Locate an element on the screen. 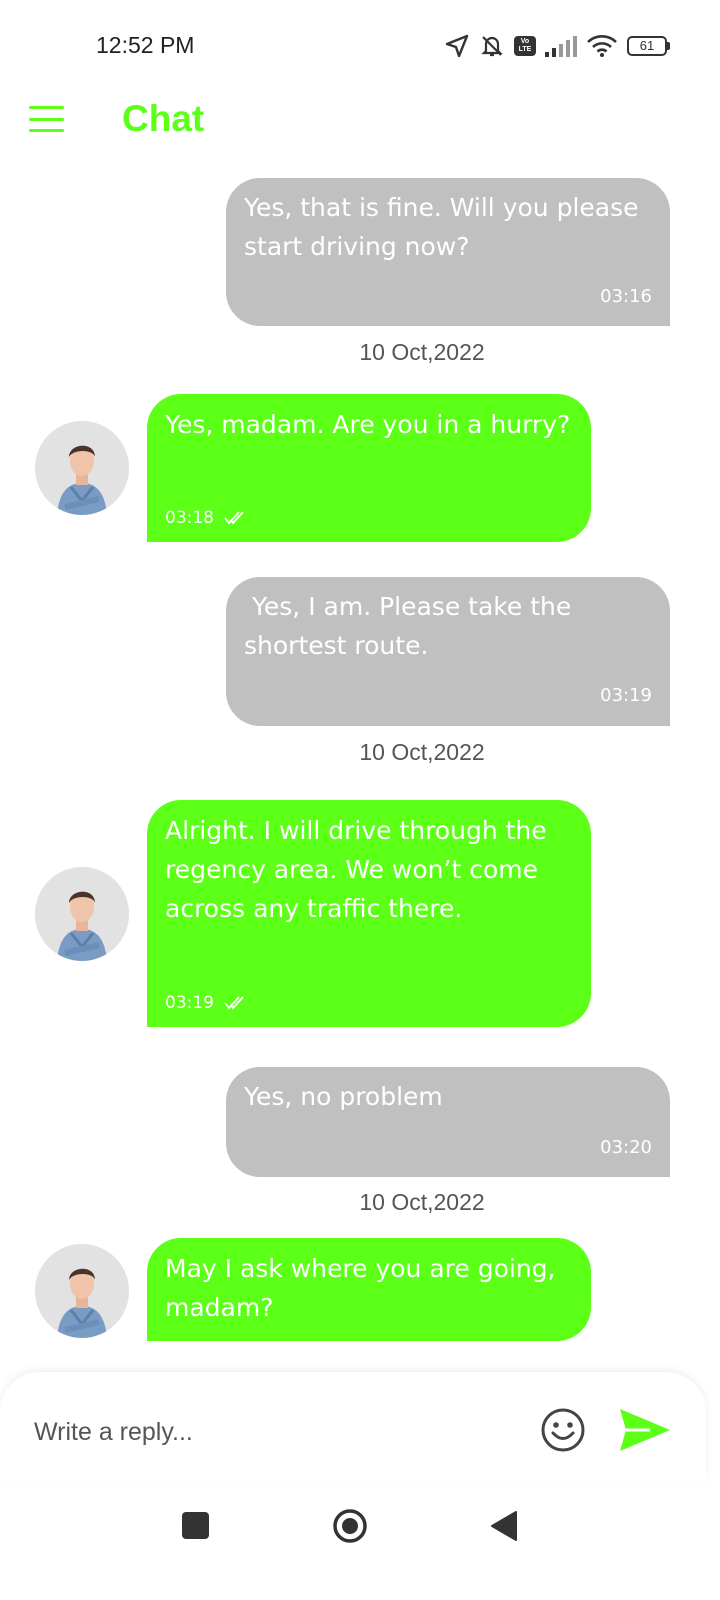  wifi-icon is located at coordinates (602, 46).